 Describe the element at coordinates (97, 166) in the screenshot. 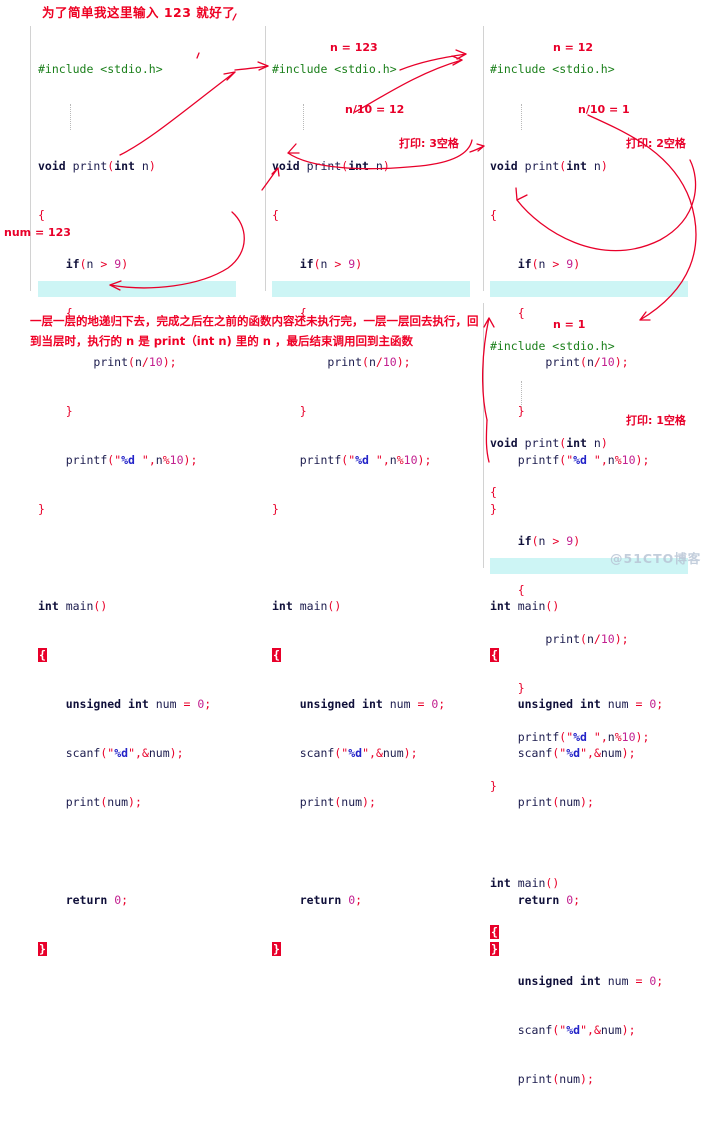

I see `line-func-sig-1: void print(int n)` at that location.